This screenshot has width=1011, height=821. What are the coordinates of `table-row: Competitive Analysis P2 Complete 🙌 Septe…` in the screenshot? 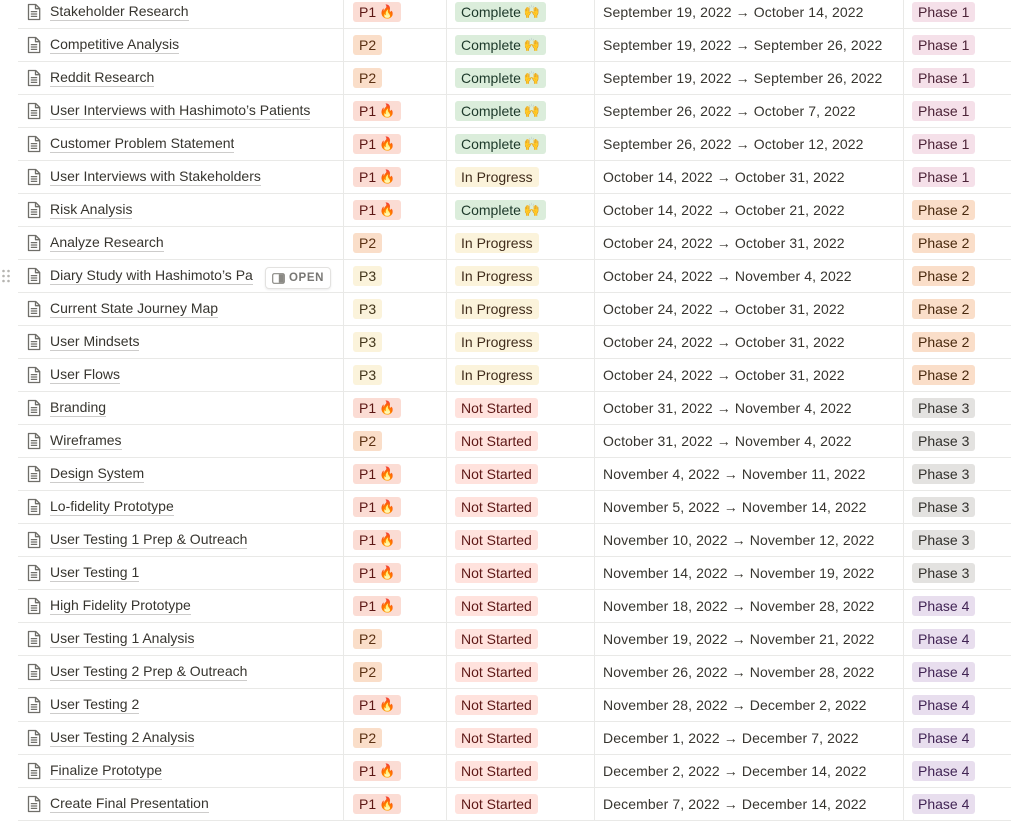 It's located at (514, 45).